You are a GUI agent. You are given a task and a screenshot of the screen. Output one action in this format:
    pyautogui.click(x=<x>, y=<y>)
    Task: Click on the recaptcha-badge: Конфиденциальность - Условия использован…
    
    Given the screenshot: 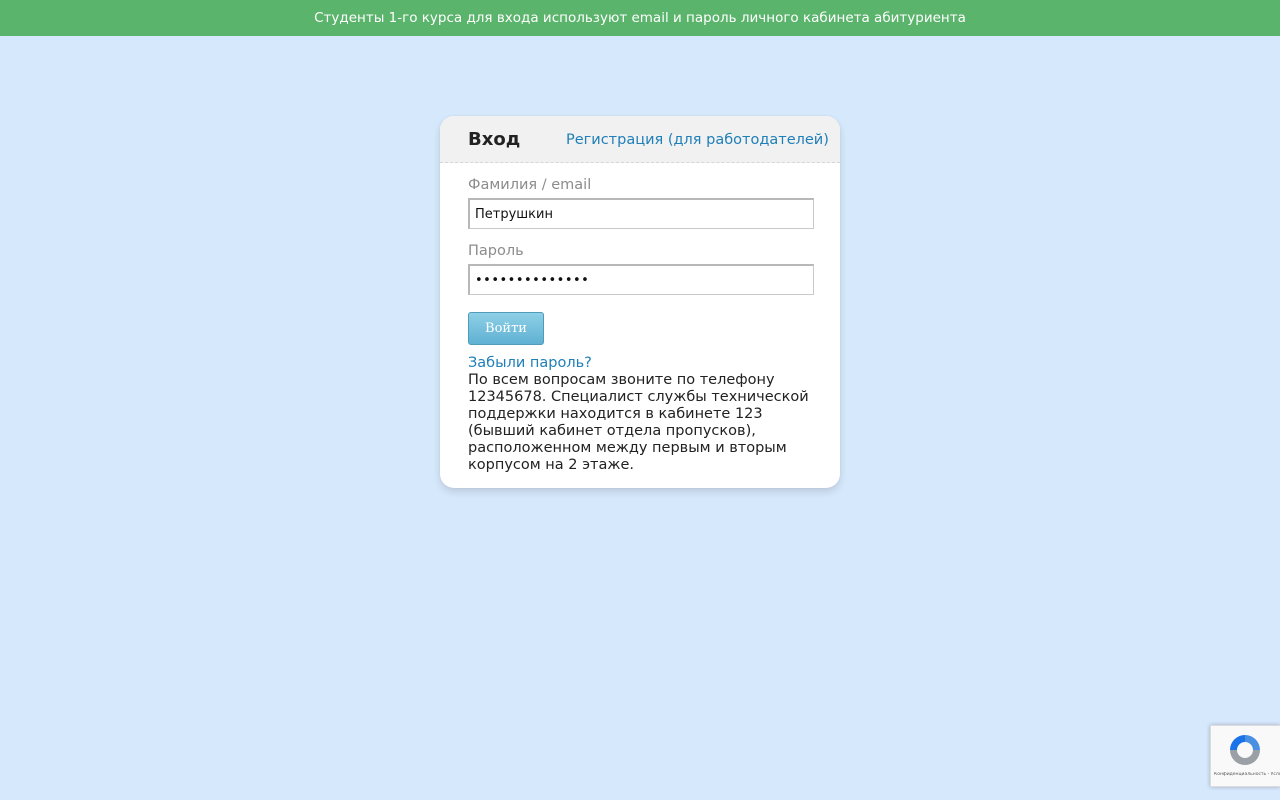 What is the action you would take?
    pyautogui.click(x=1245, y=756)
    